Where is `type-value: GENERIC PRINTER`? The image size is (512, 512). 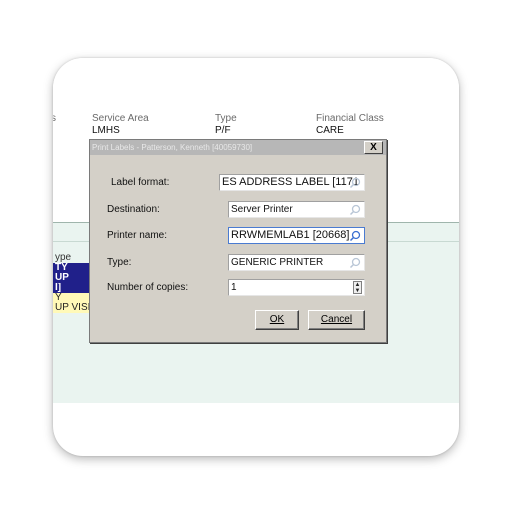
type-value: GENERIC PRINTER is located at coordinates (277, 262).